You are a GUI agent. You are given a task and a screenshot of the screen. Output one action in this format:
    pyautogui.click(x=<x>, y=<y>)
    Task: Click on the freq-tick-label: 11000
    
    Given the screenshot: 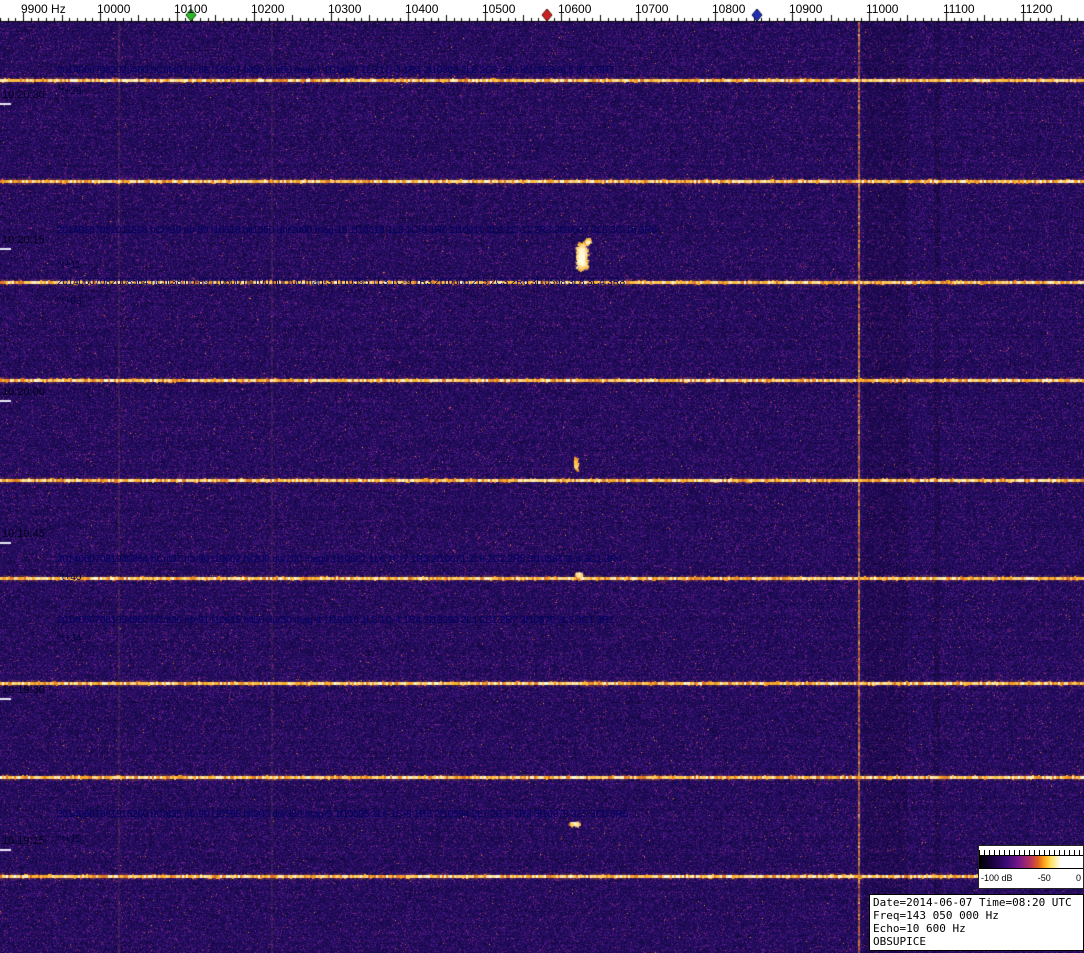 What is the action you would take?
    pyautogui.click(x=882, y=9)
    